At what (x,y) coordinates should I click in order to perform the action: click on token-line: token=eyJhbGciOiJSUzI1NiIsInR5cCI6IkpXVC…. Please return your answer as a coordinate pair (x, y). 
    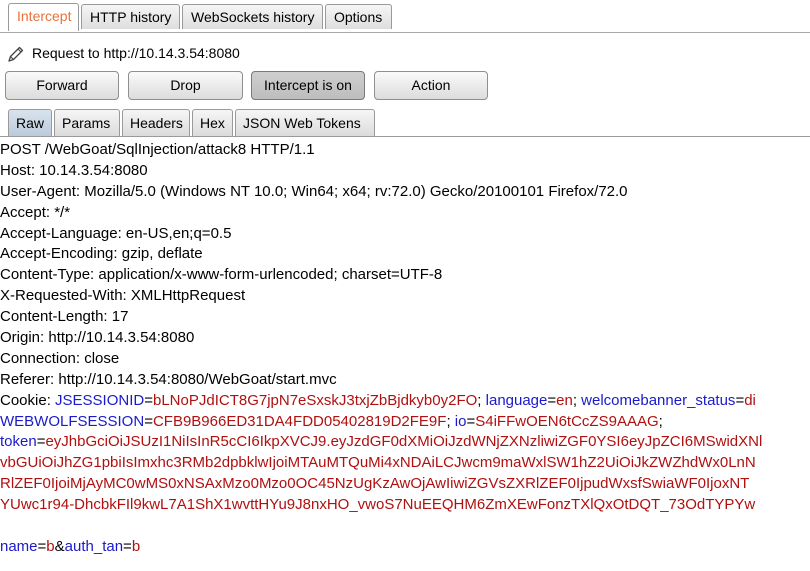
    Looking at the image, I should click on (405, 442).